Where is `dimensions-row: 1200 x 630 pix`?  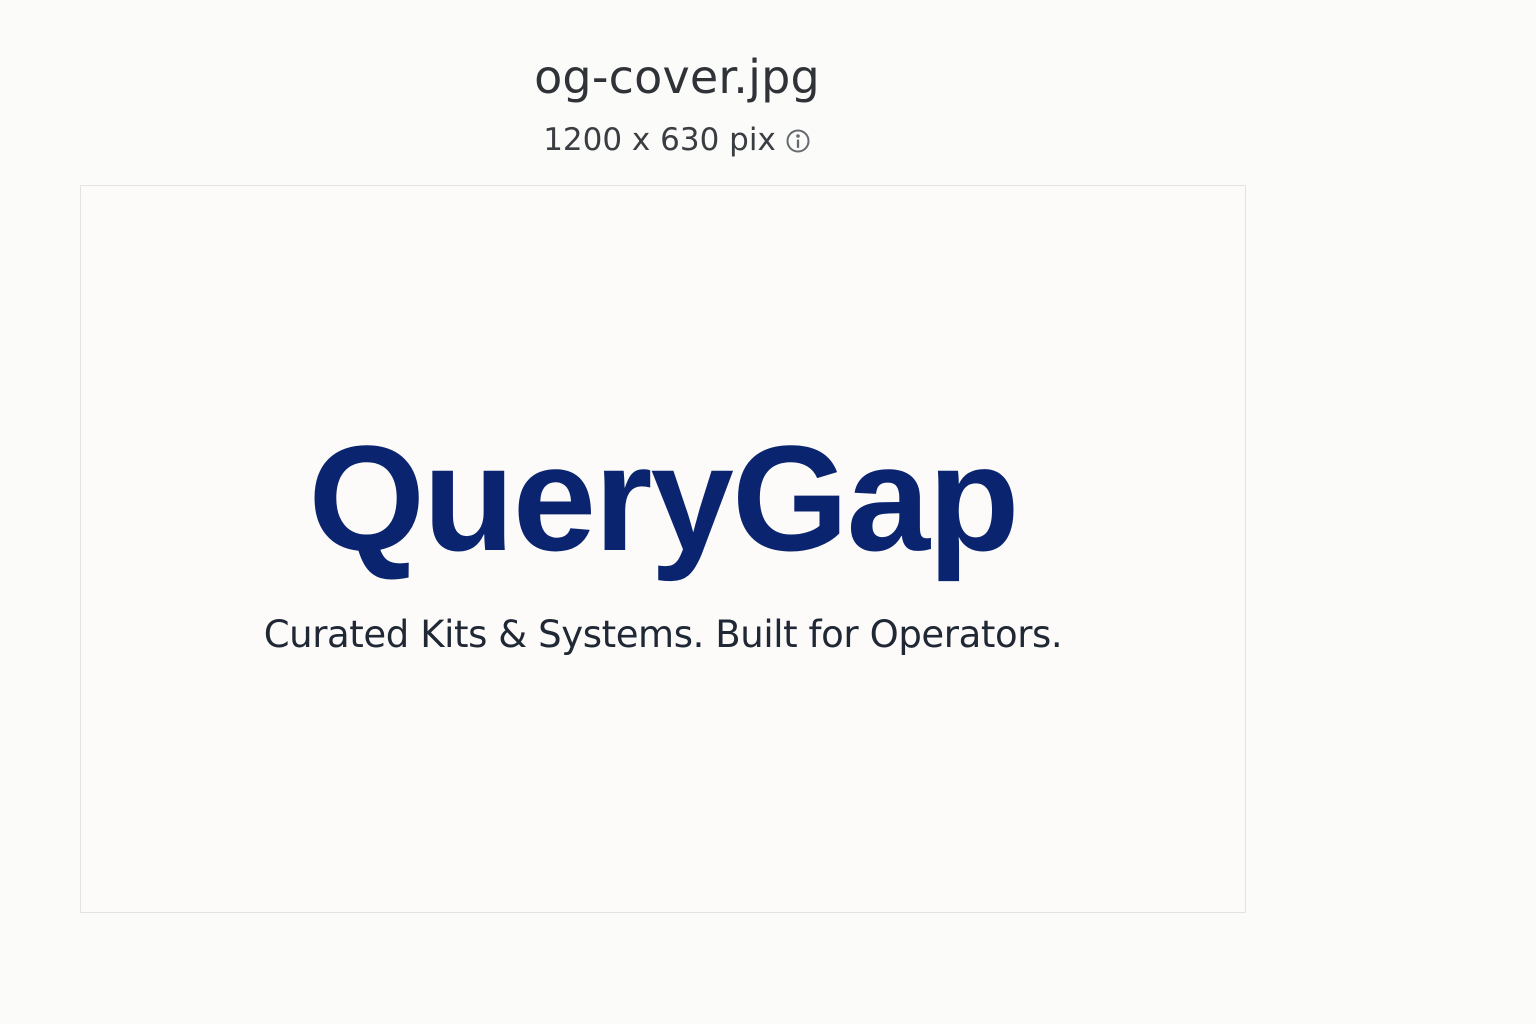 dimensions-row: 1200 x 630 pix is located at coordinates (677, 140).